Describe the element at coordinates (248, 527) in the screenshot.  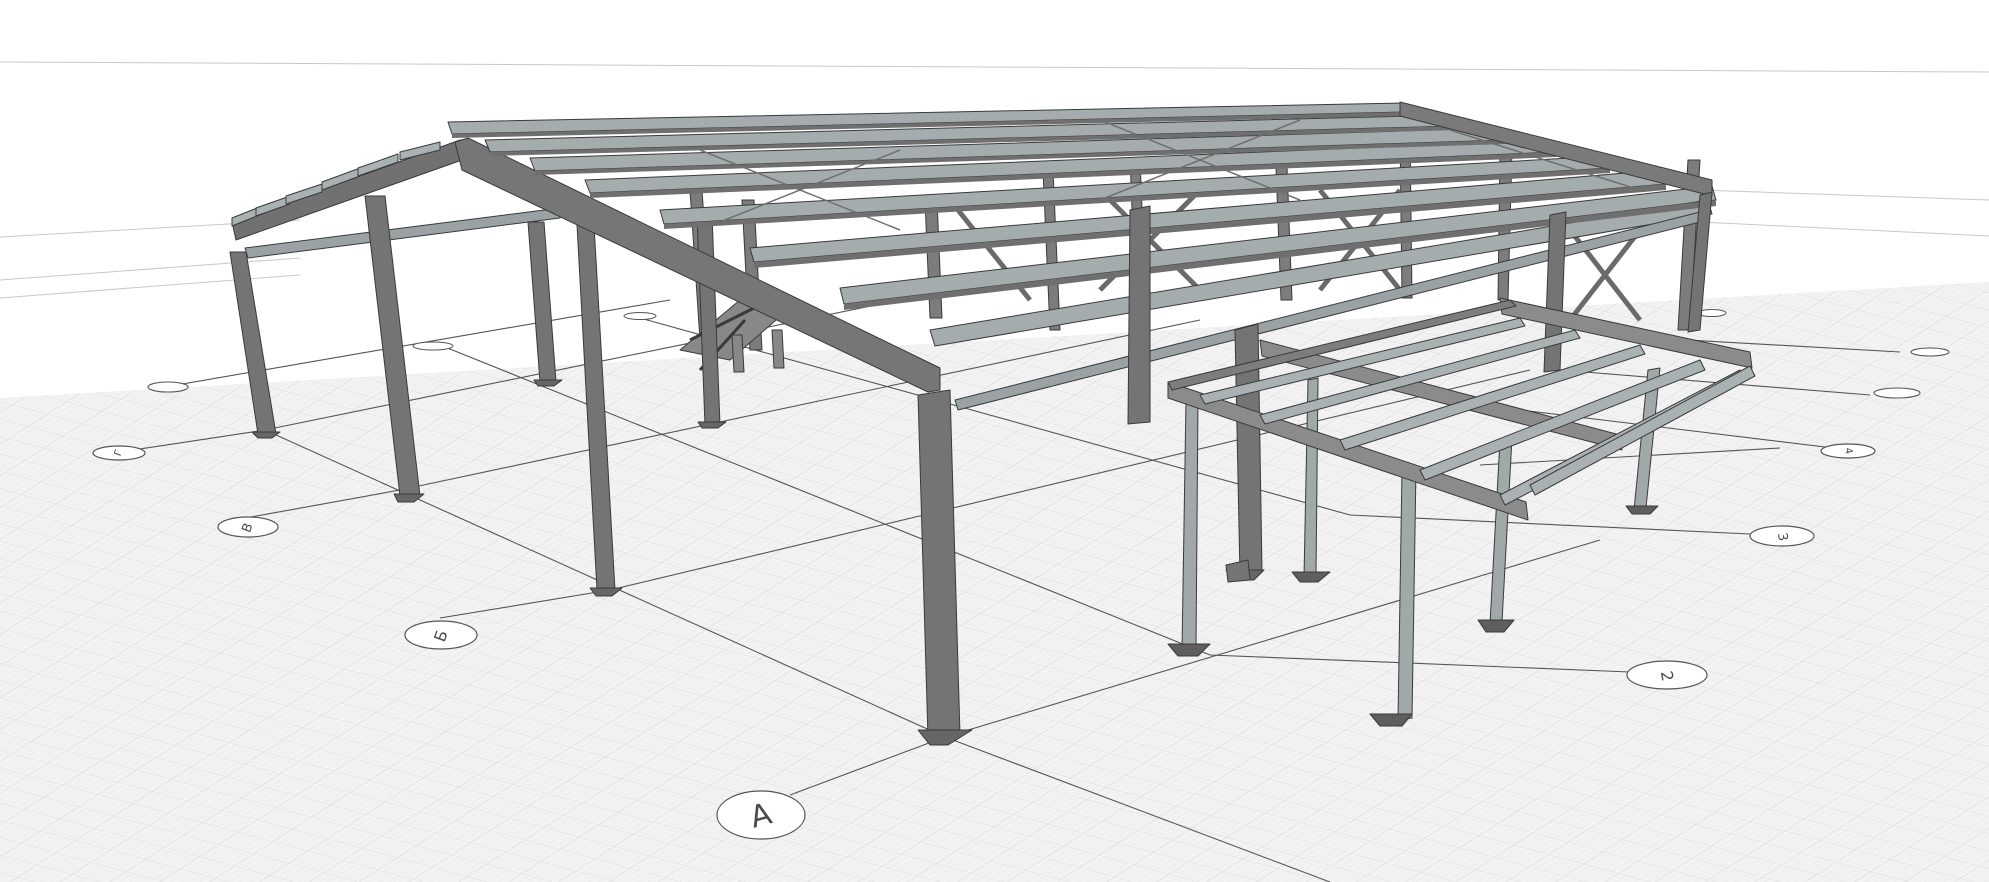
I see `axis-bubble-v: В` at that location.